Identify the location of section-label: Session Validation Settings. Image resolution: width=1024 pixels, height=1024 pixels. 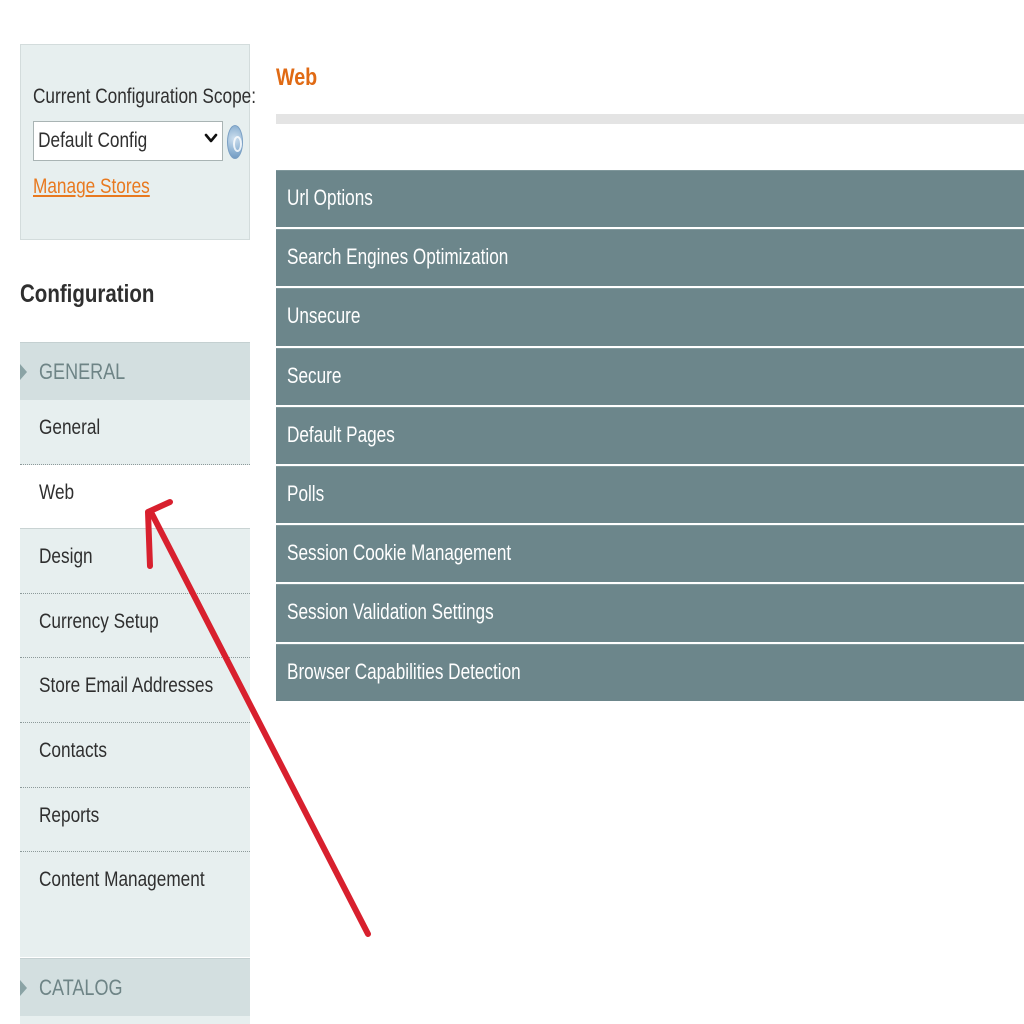
(390, 612).